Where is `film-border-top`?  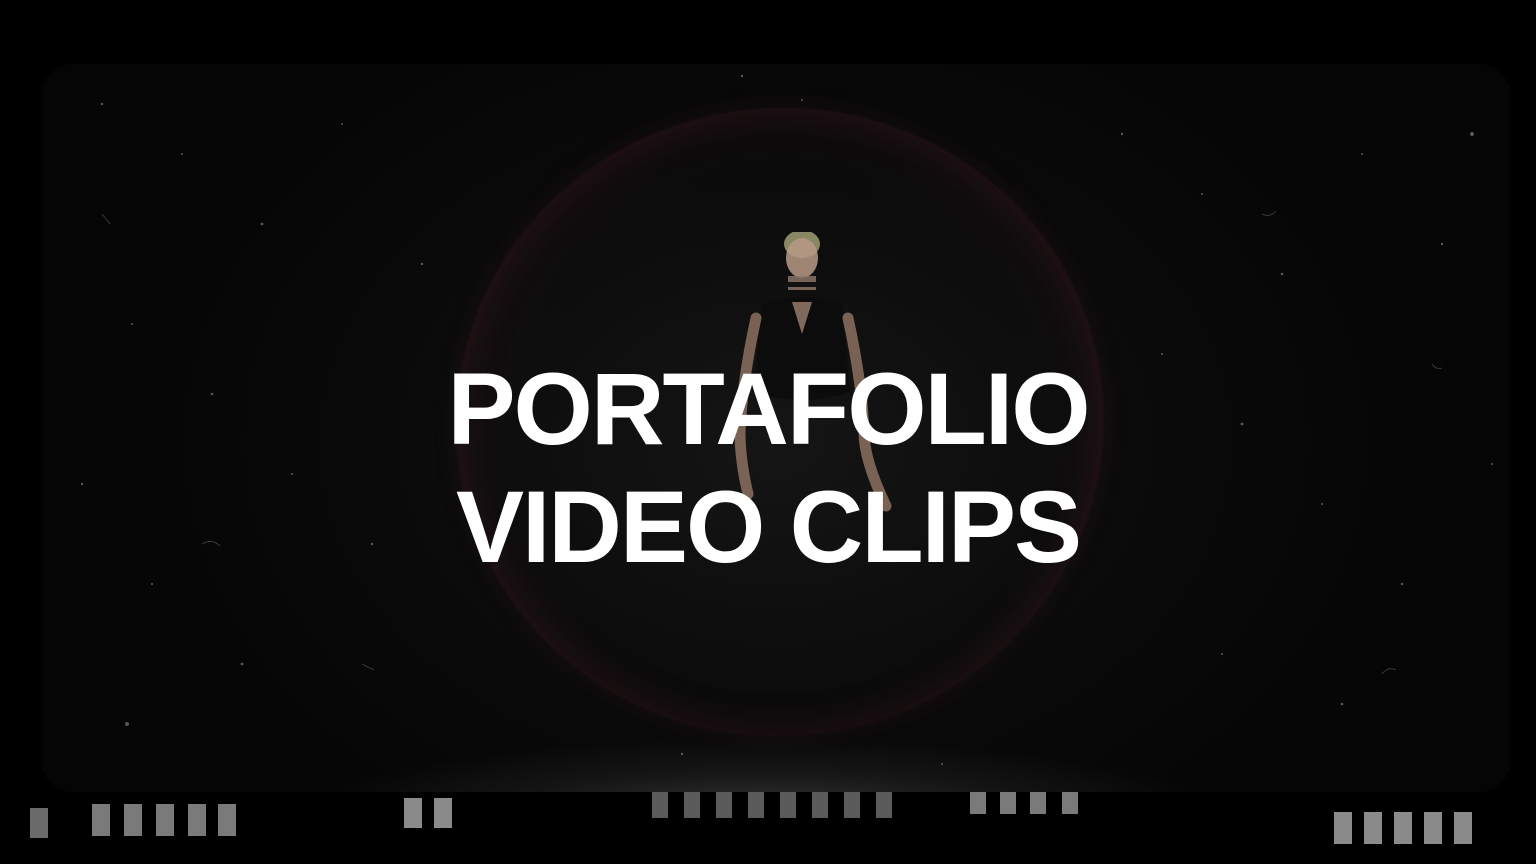
film-border-top is located at coordinates (768, 20).